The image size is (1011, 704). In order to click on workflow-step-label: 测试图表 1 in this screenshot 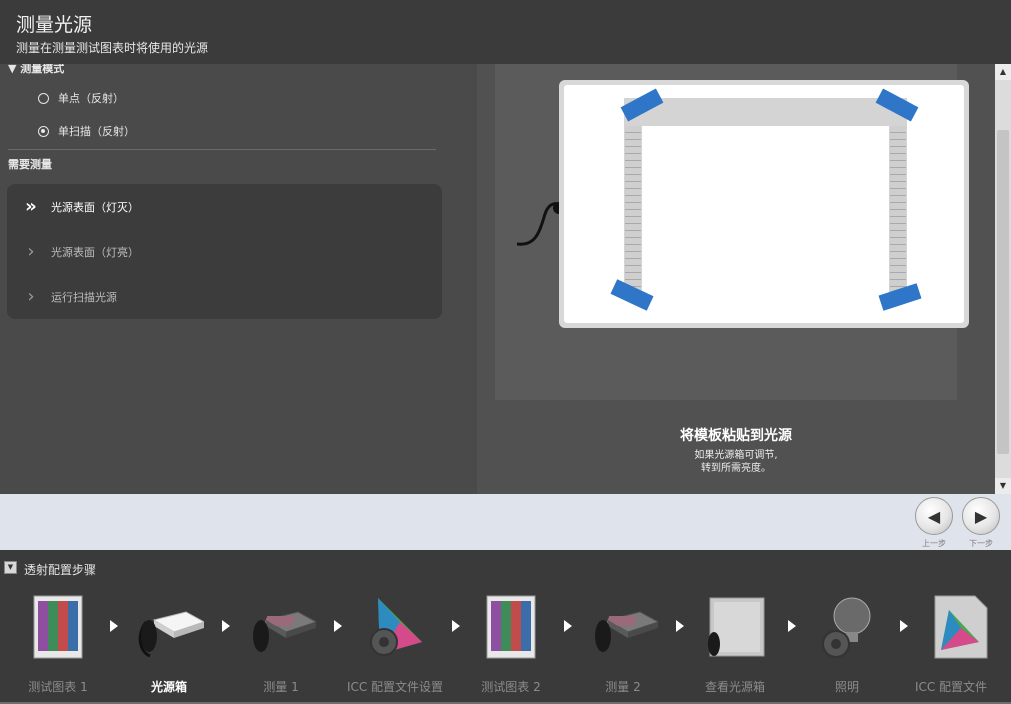, I will do `click(58, 687)`.